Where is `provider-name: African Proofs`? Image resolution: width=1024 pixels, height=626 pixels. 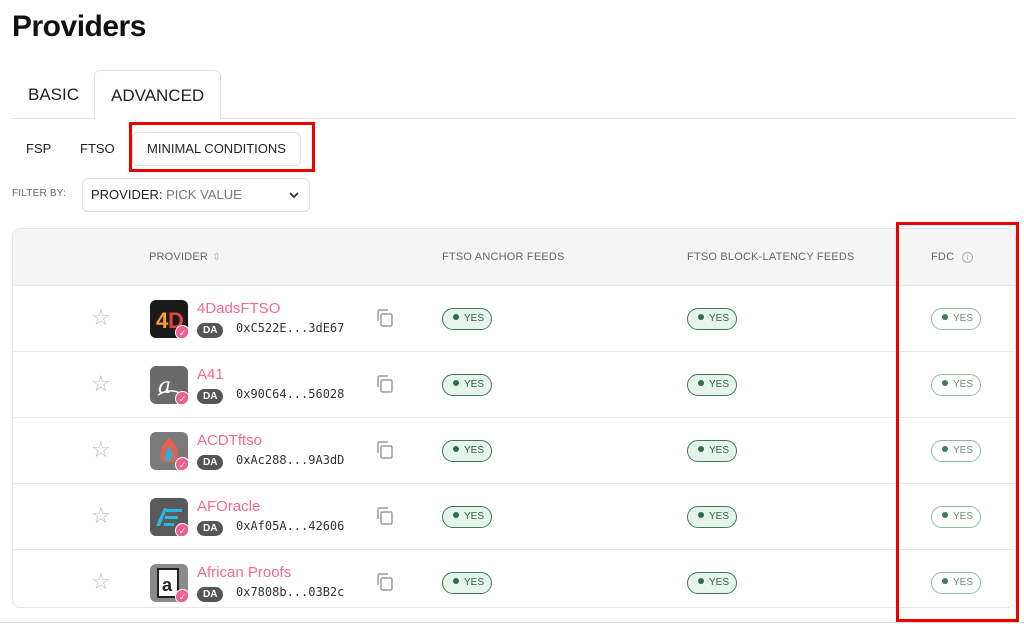
provider-name: African Proofs is located at coordinates (244, 572).